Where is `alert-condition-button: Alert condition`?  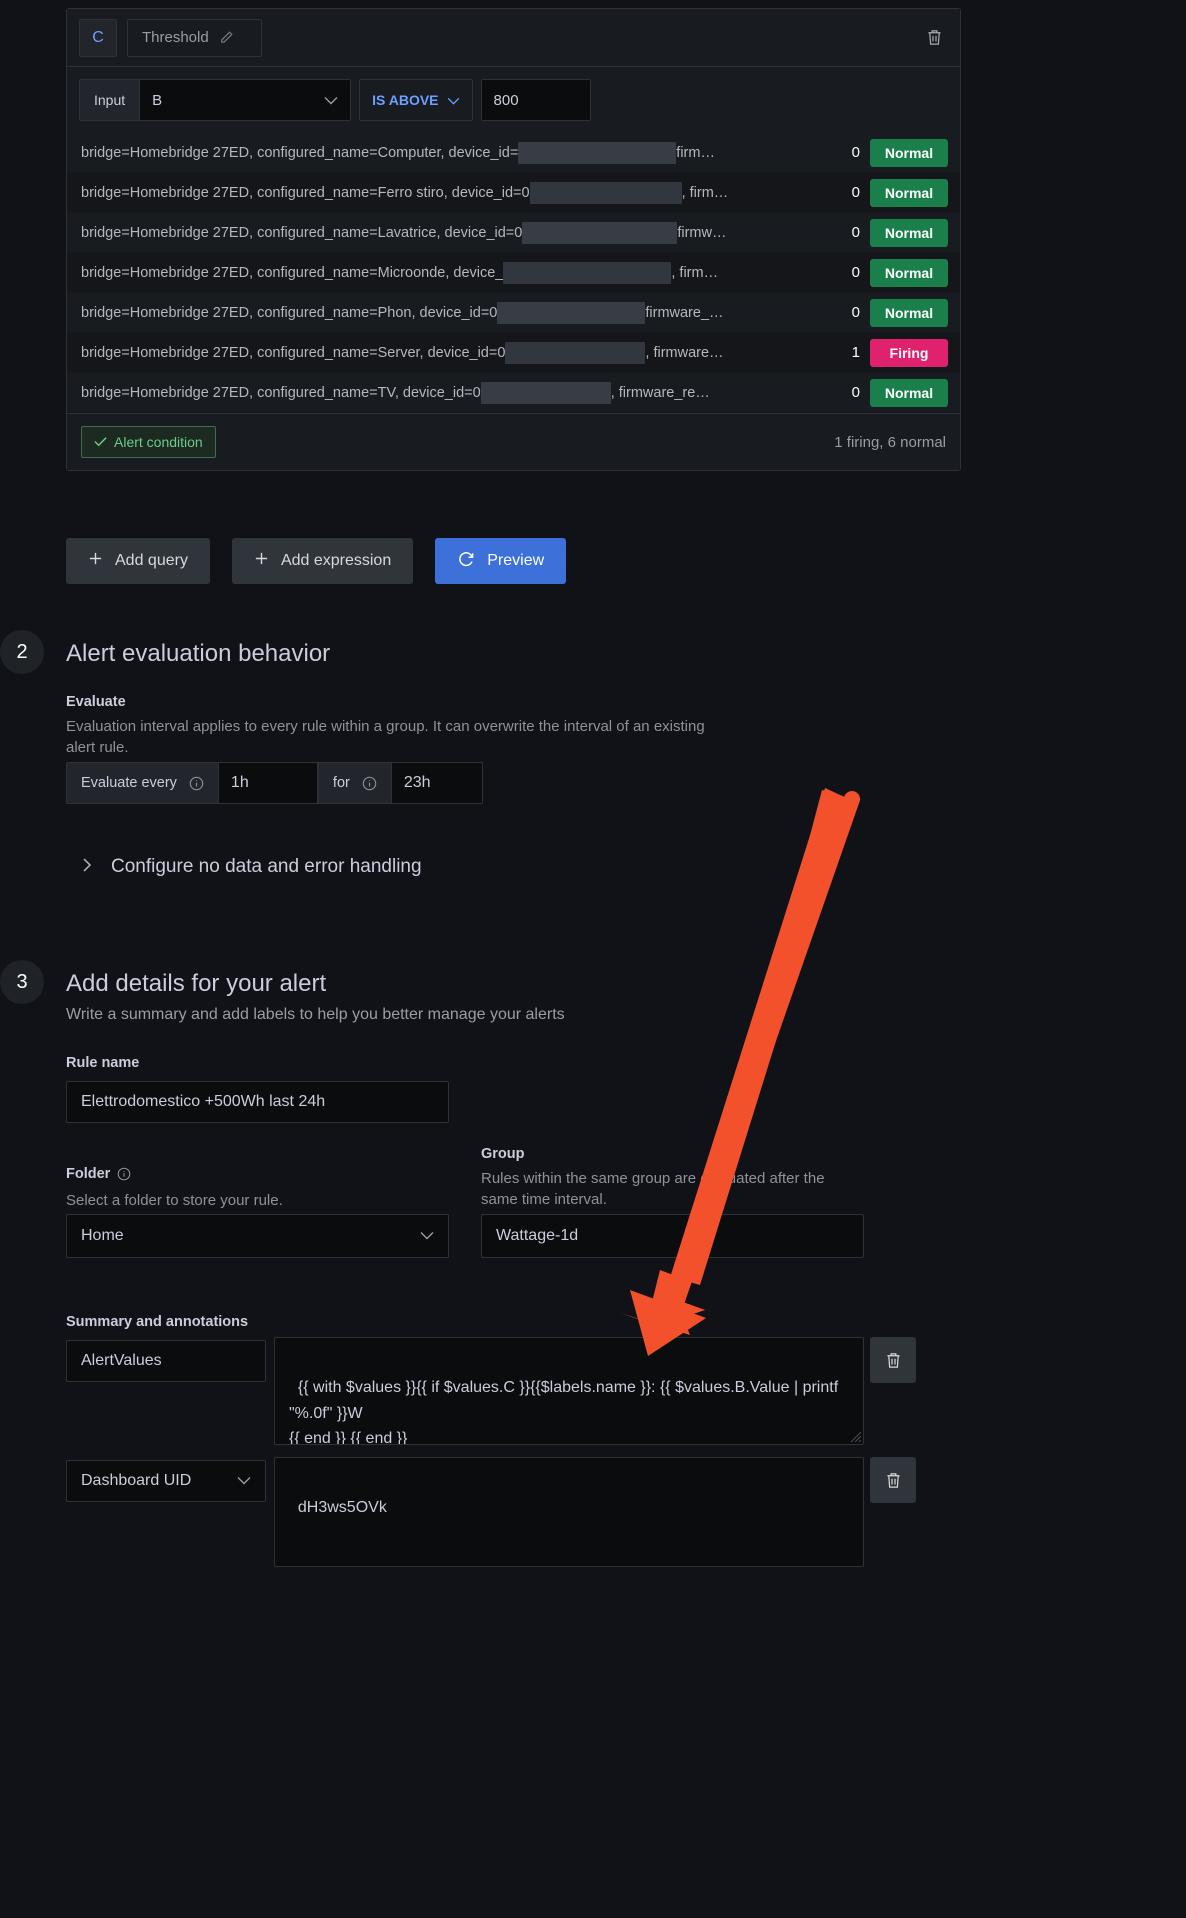 alert-condition-button: Alert condition is located at coordinates (148, 442).